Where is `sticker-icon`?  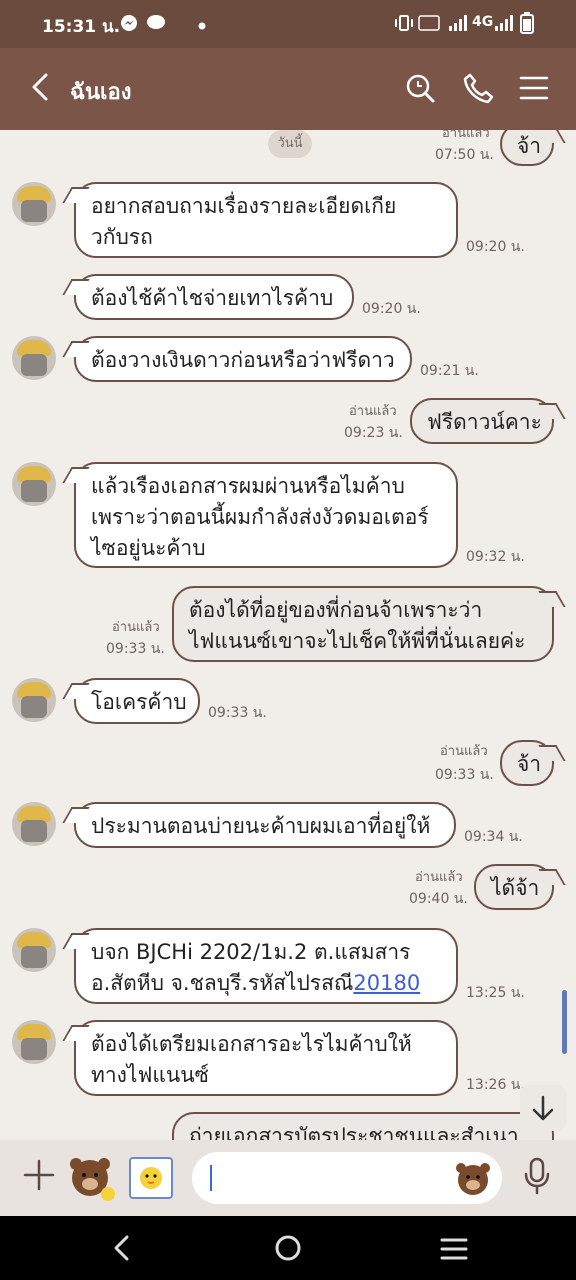 sticker-icon is located at coordinates (92, 1180).